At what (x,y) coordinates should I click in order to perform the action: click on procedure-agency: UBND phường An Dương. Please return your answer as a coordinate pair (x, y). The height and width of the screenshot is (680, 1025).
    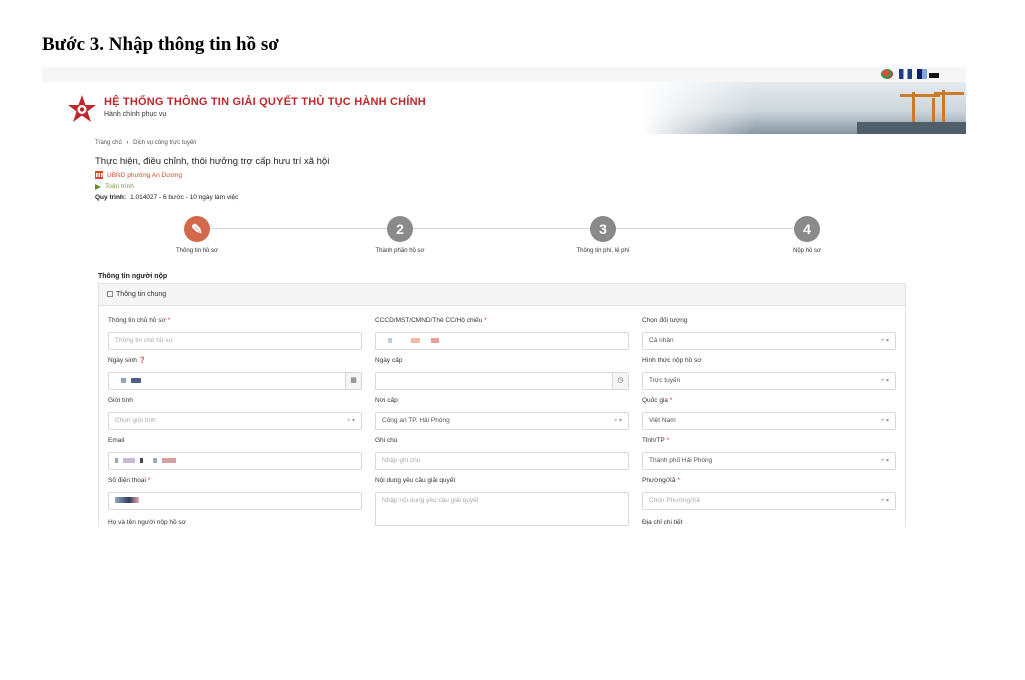
    Looking at the image, I should click on (138, 175).